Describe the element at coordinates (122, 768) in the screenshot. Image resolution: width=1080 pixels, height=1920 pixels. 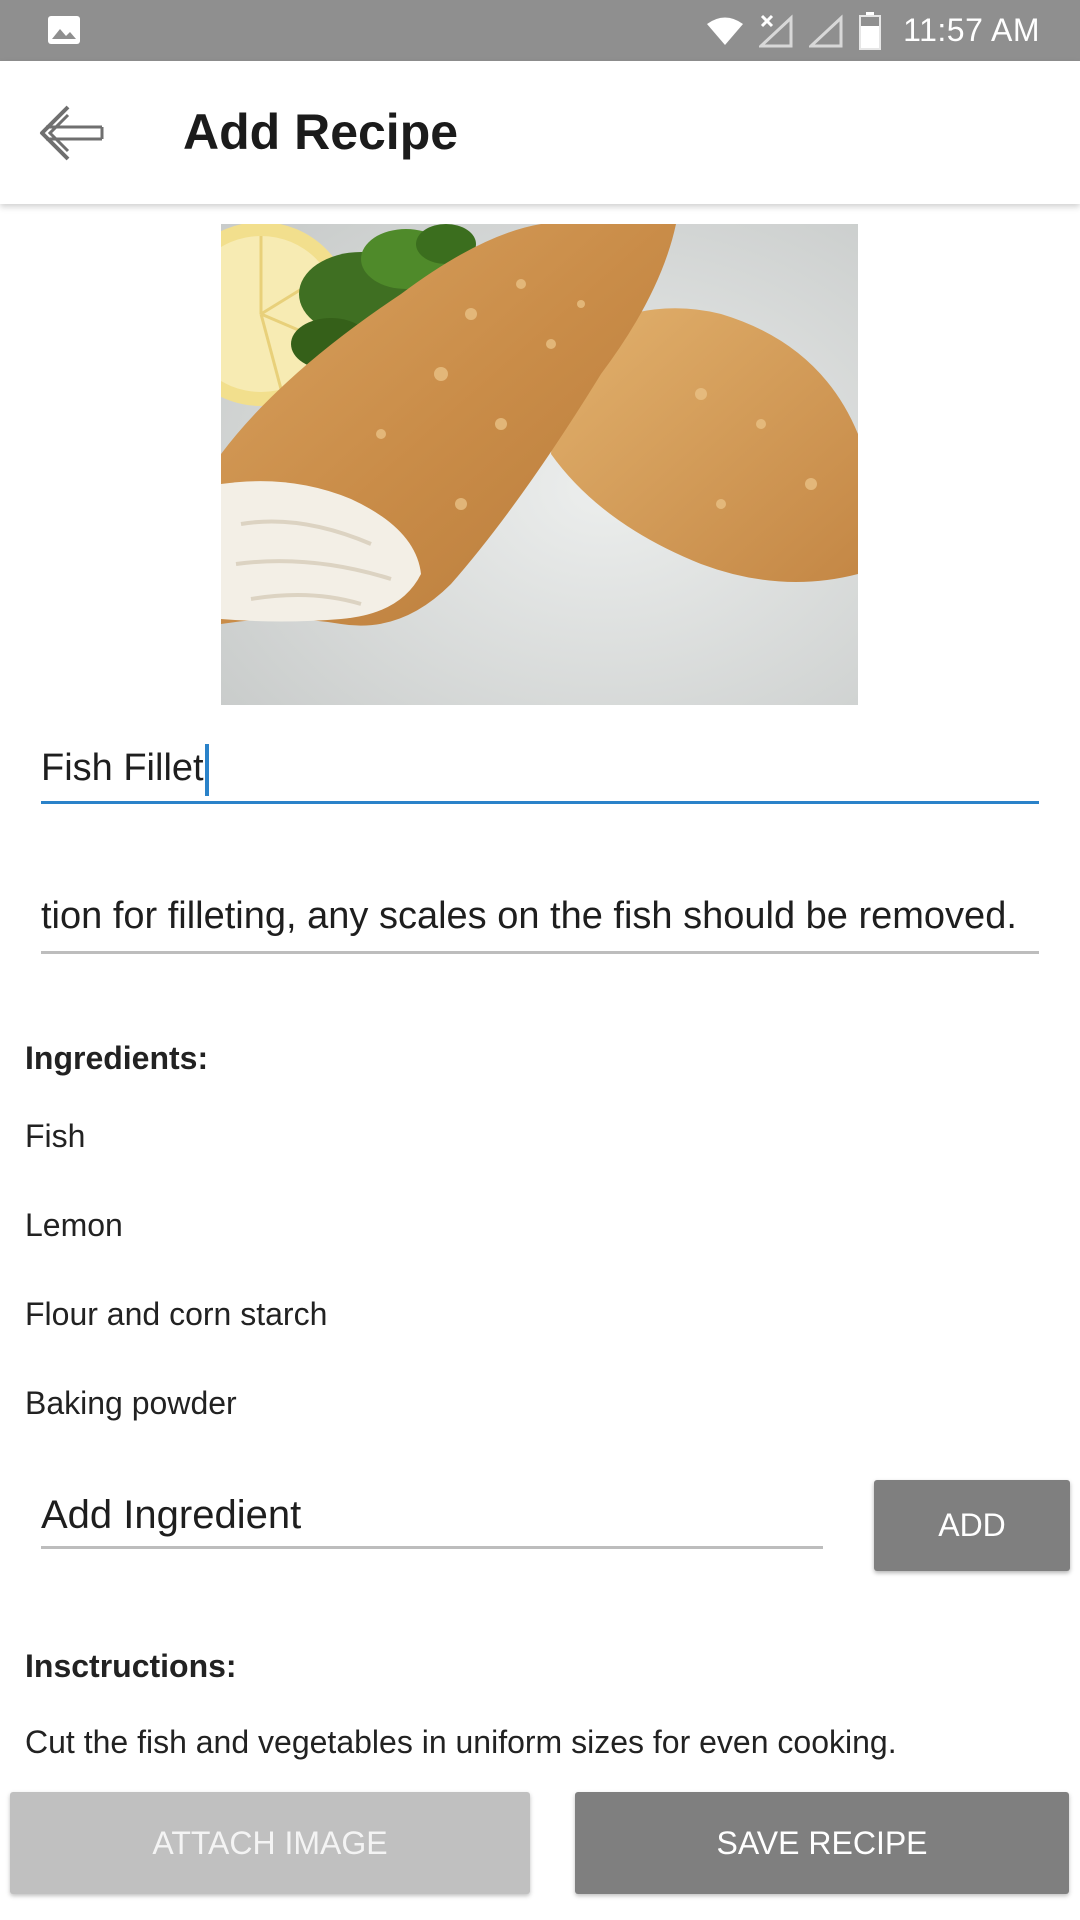
I see `recipe-name-value: Fish Fillet` at that location.